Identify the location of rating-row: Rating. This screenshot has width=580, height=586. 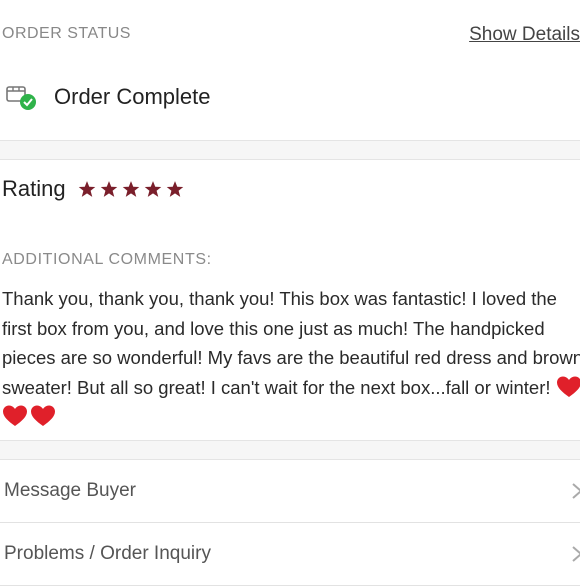
(93, 189).